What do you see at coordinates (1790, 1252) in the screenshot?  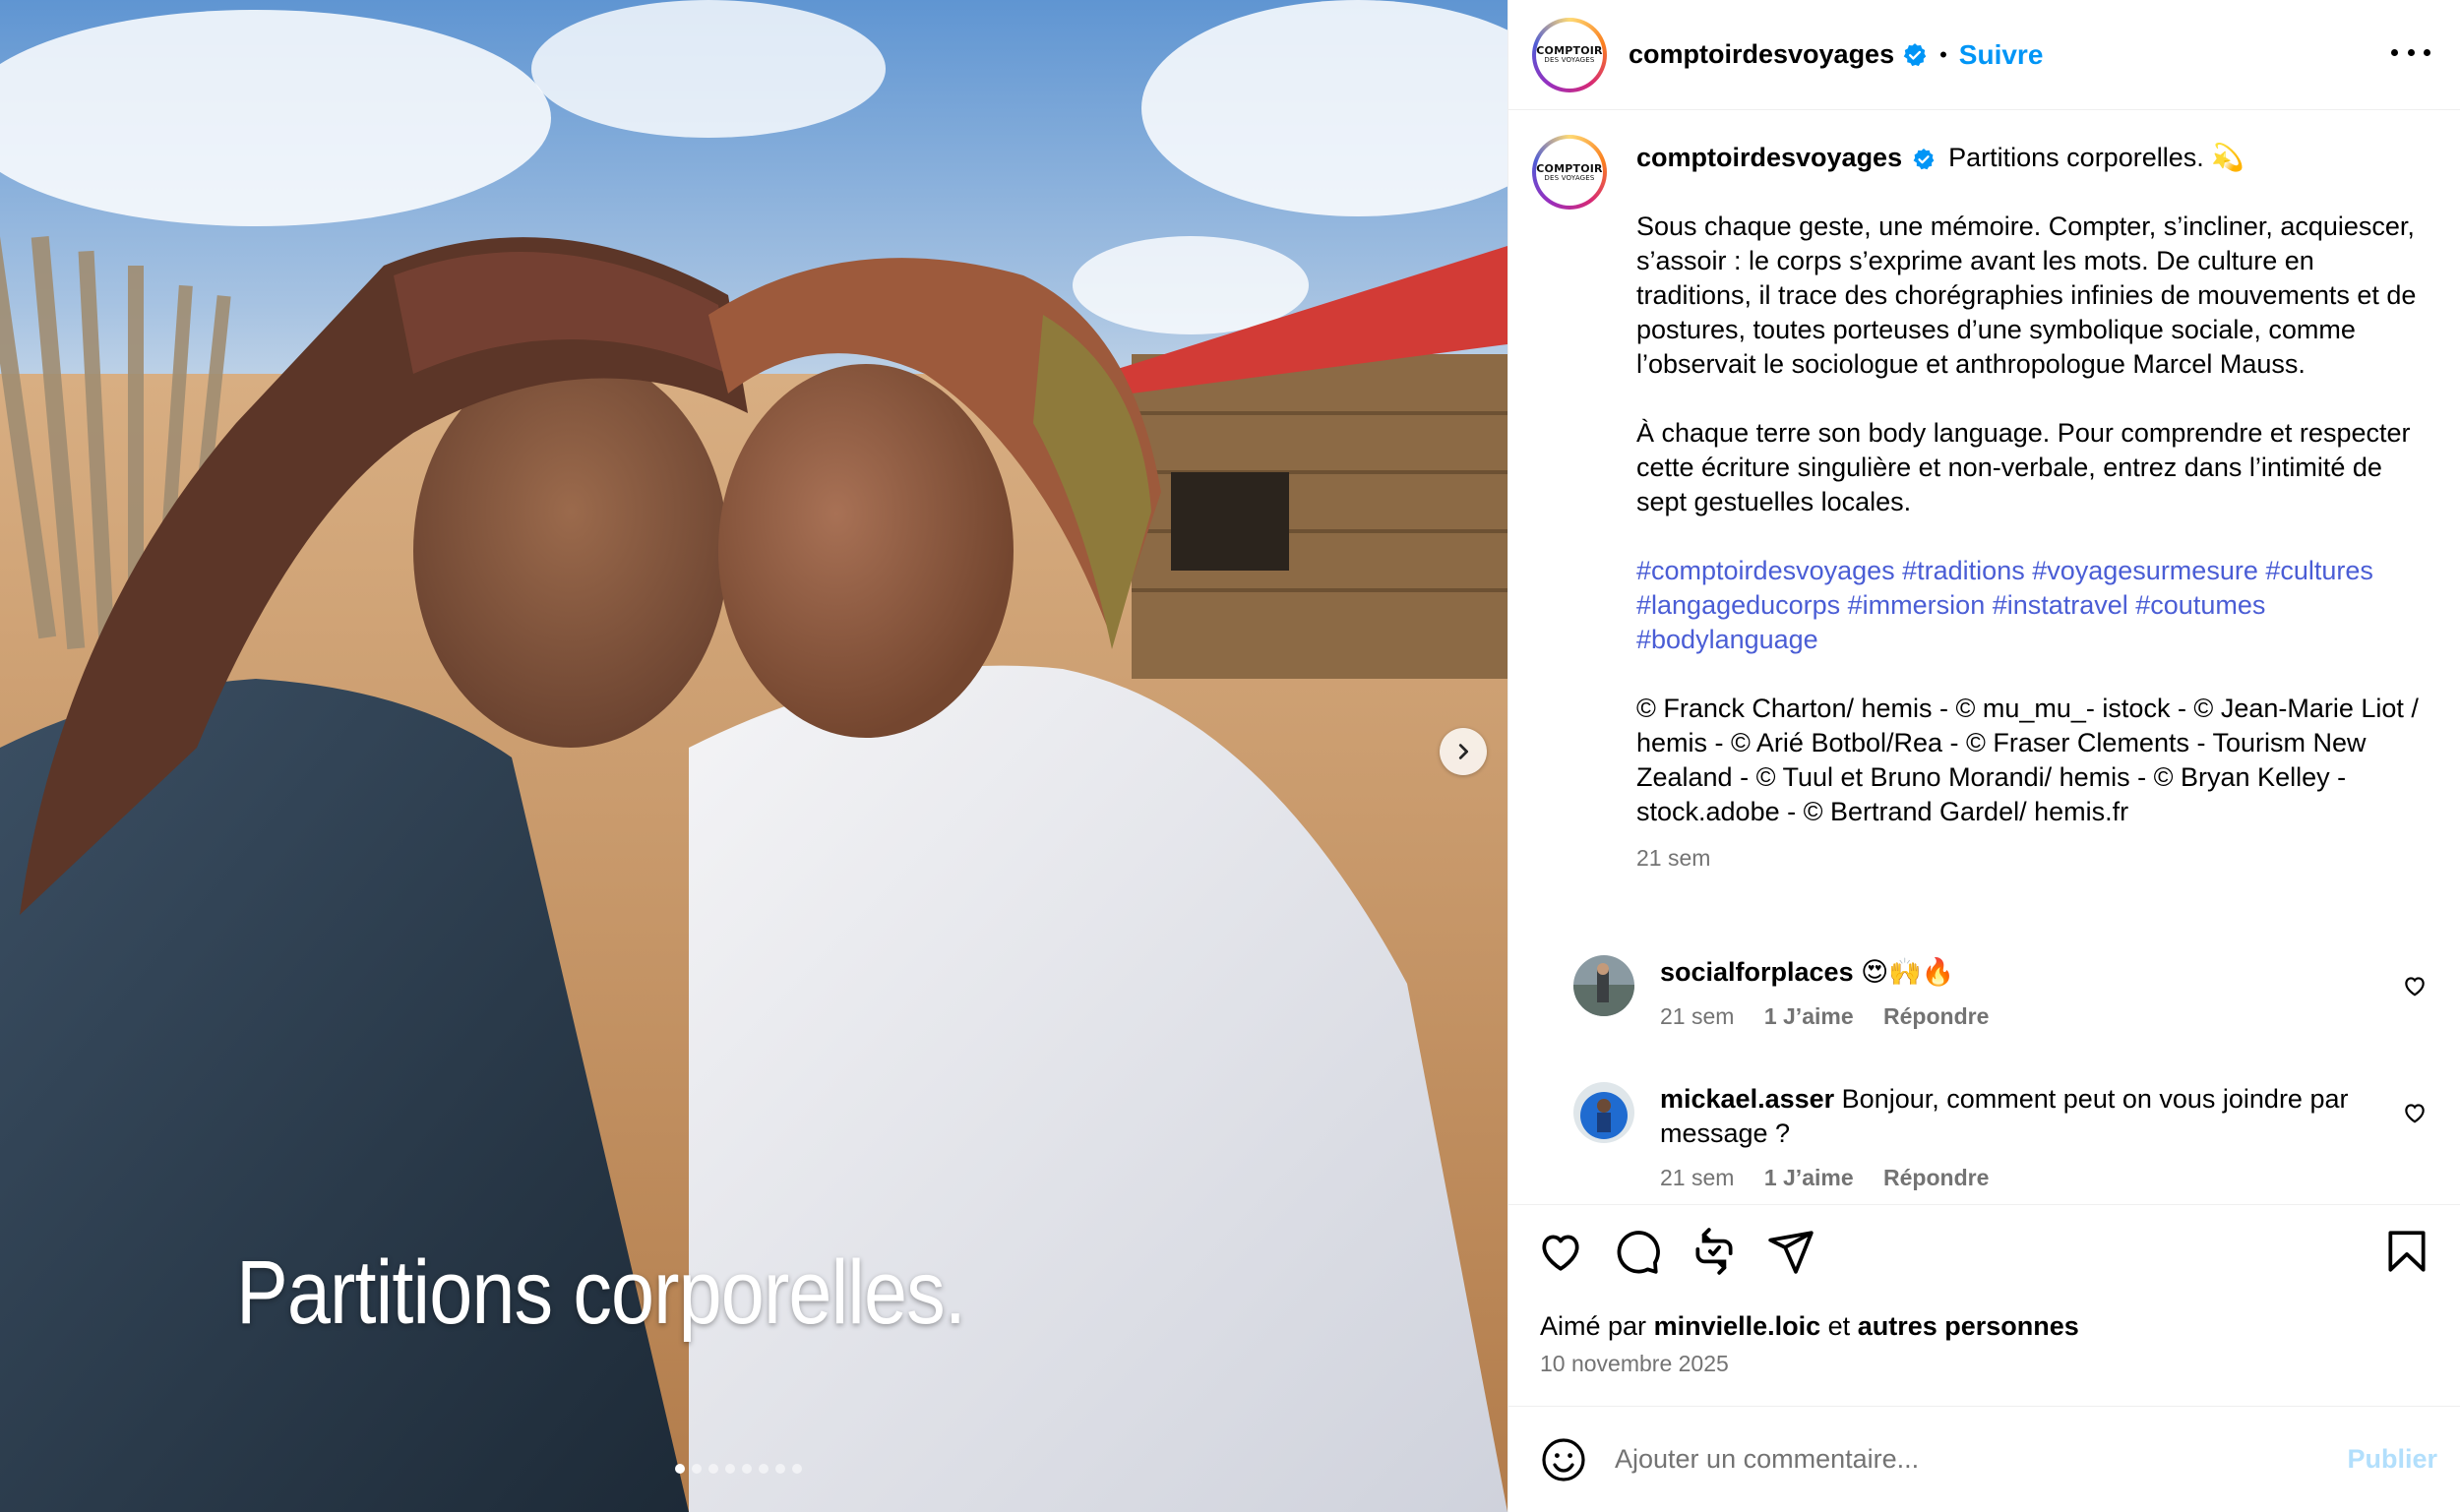 I see `send-icon` at bounding box center [1790, 1252].